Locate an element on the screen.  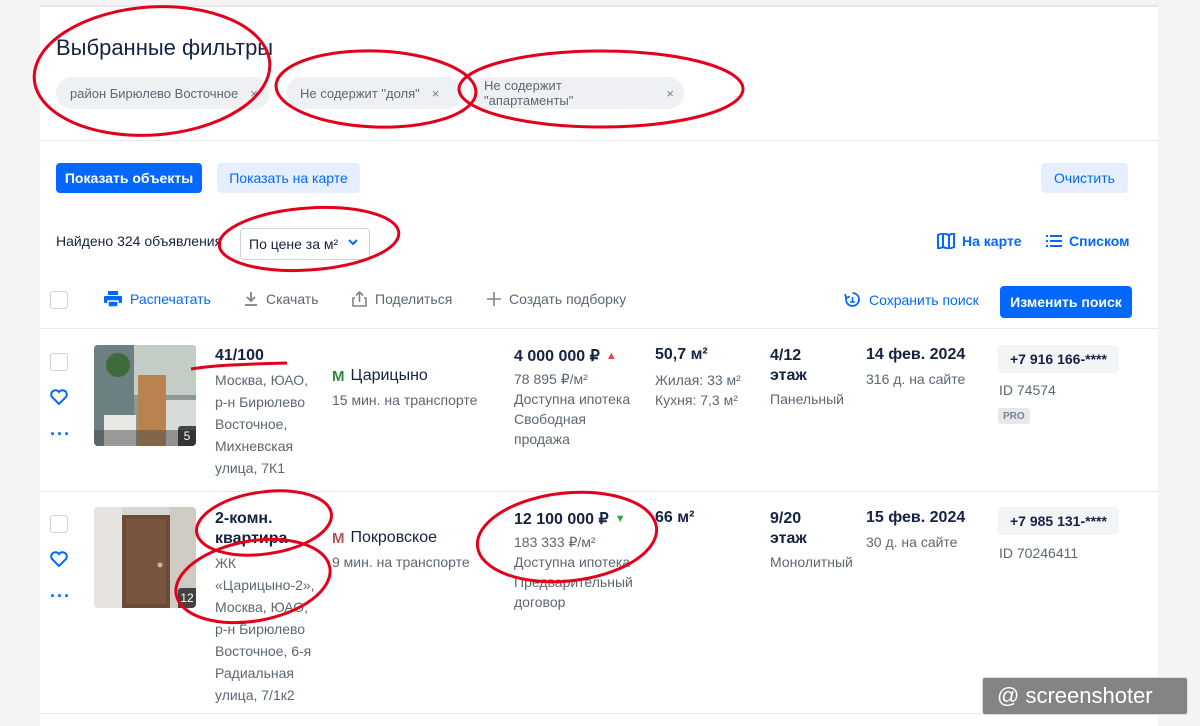
list-icon is located at coordinates (1054, 241).